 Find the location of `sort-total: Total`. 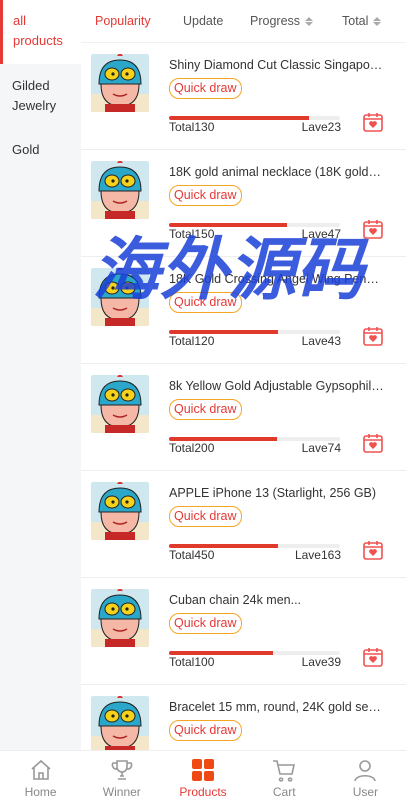

sort-total: Total is located at coordinates (362, 21).